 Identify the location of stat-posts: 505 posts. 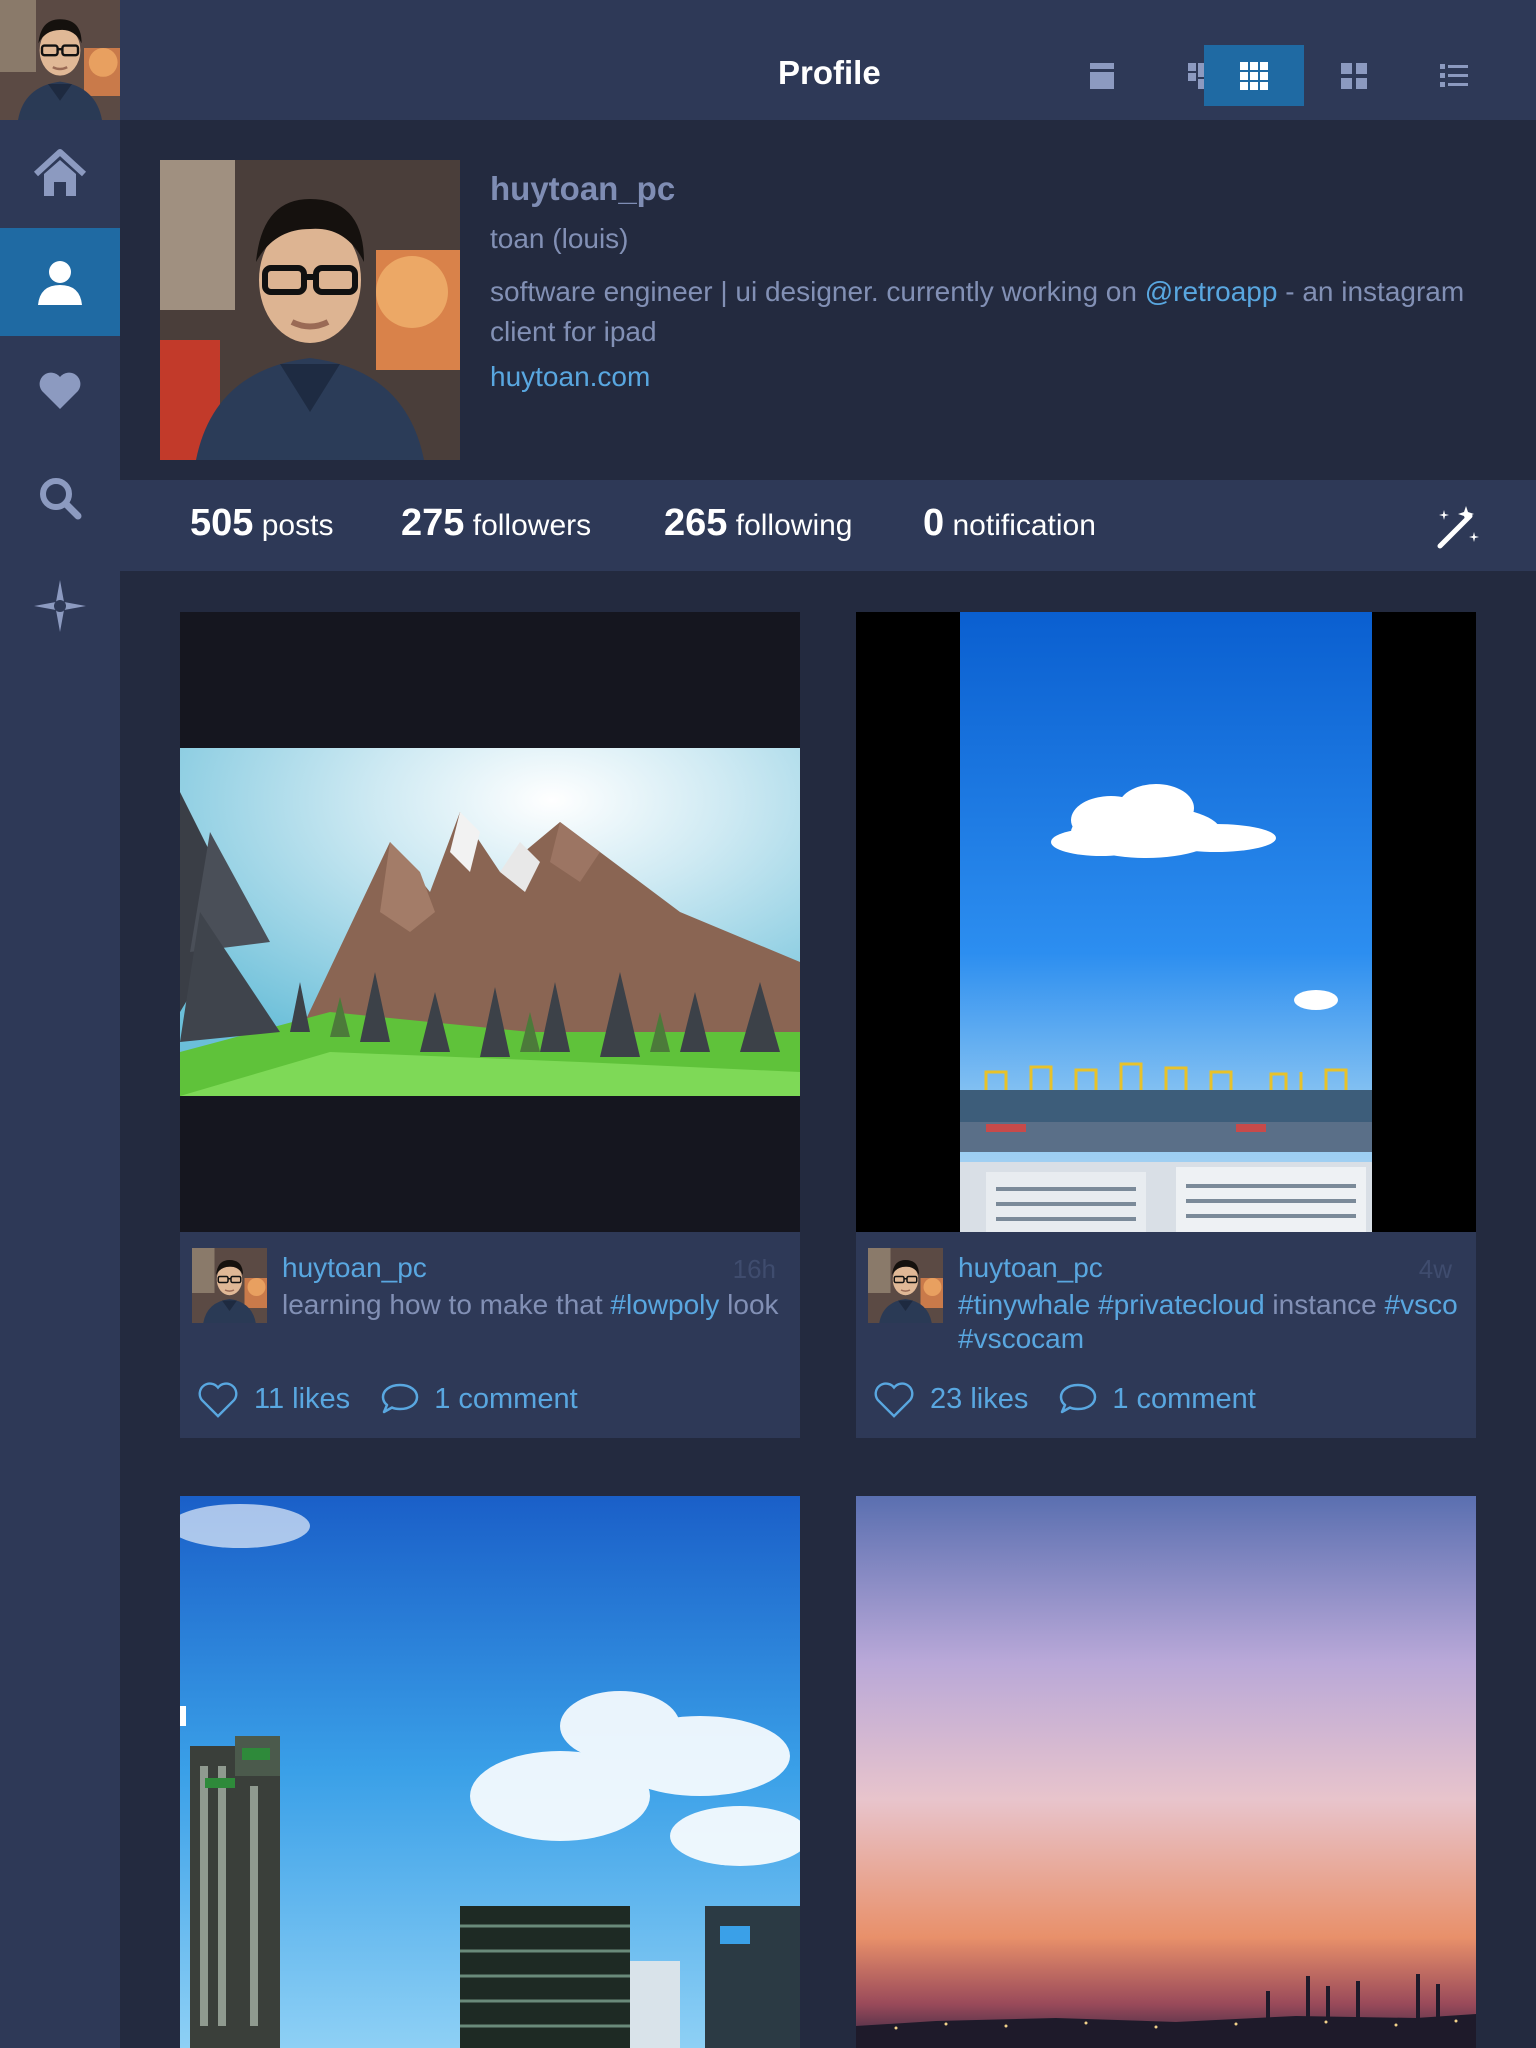
(261, 523).